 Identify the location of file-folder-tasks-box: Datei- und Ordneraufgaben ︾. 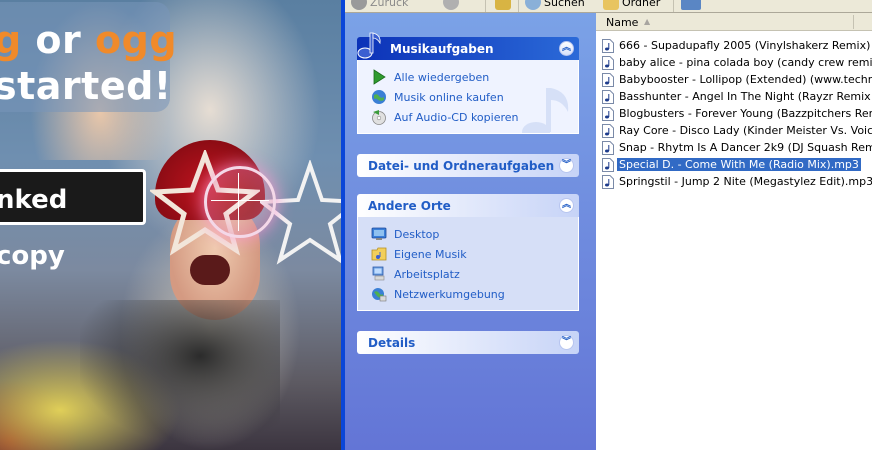
(468, 165).